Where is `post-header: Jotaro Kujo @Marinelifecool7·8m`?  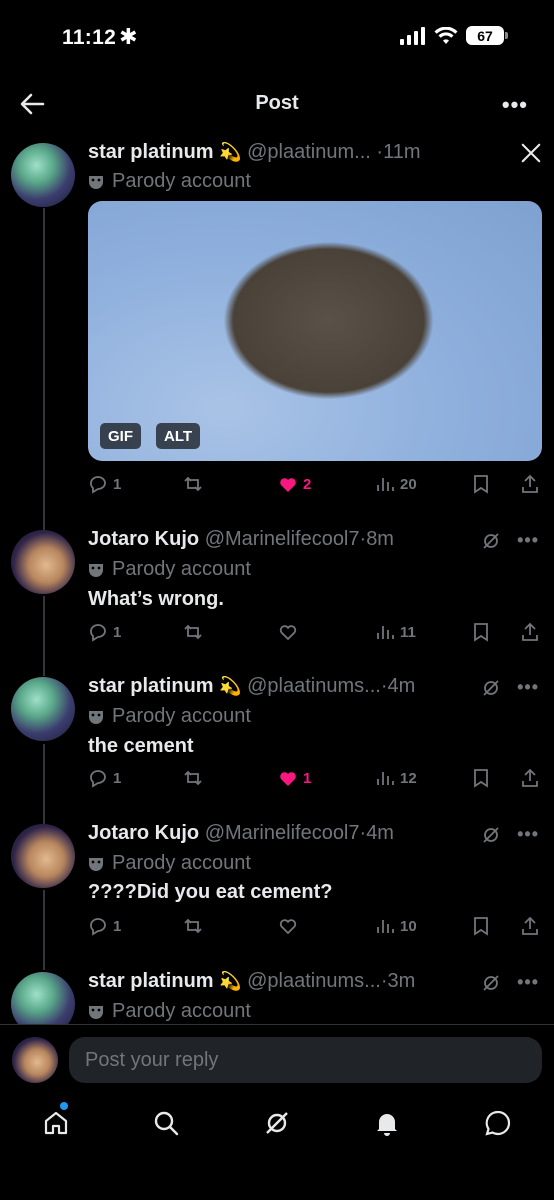 post-header: Jotaro Kujo @Marinelifecool7·8m is located at coordinates (241, 539).